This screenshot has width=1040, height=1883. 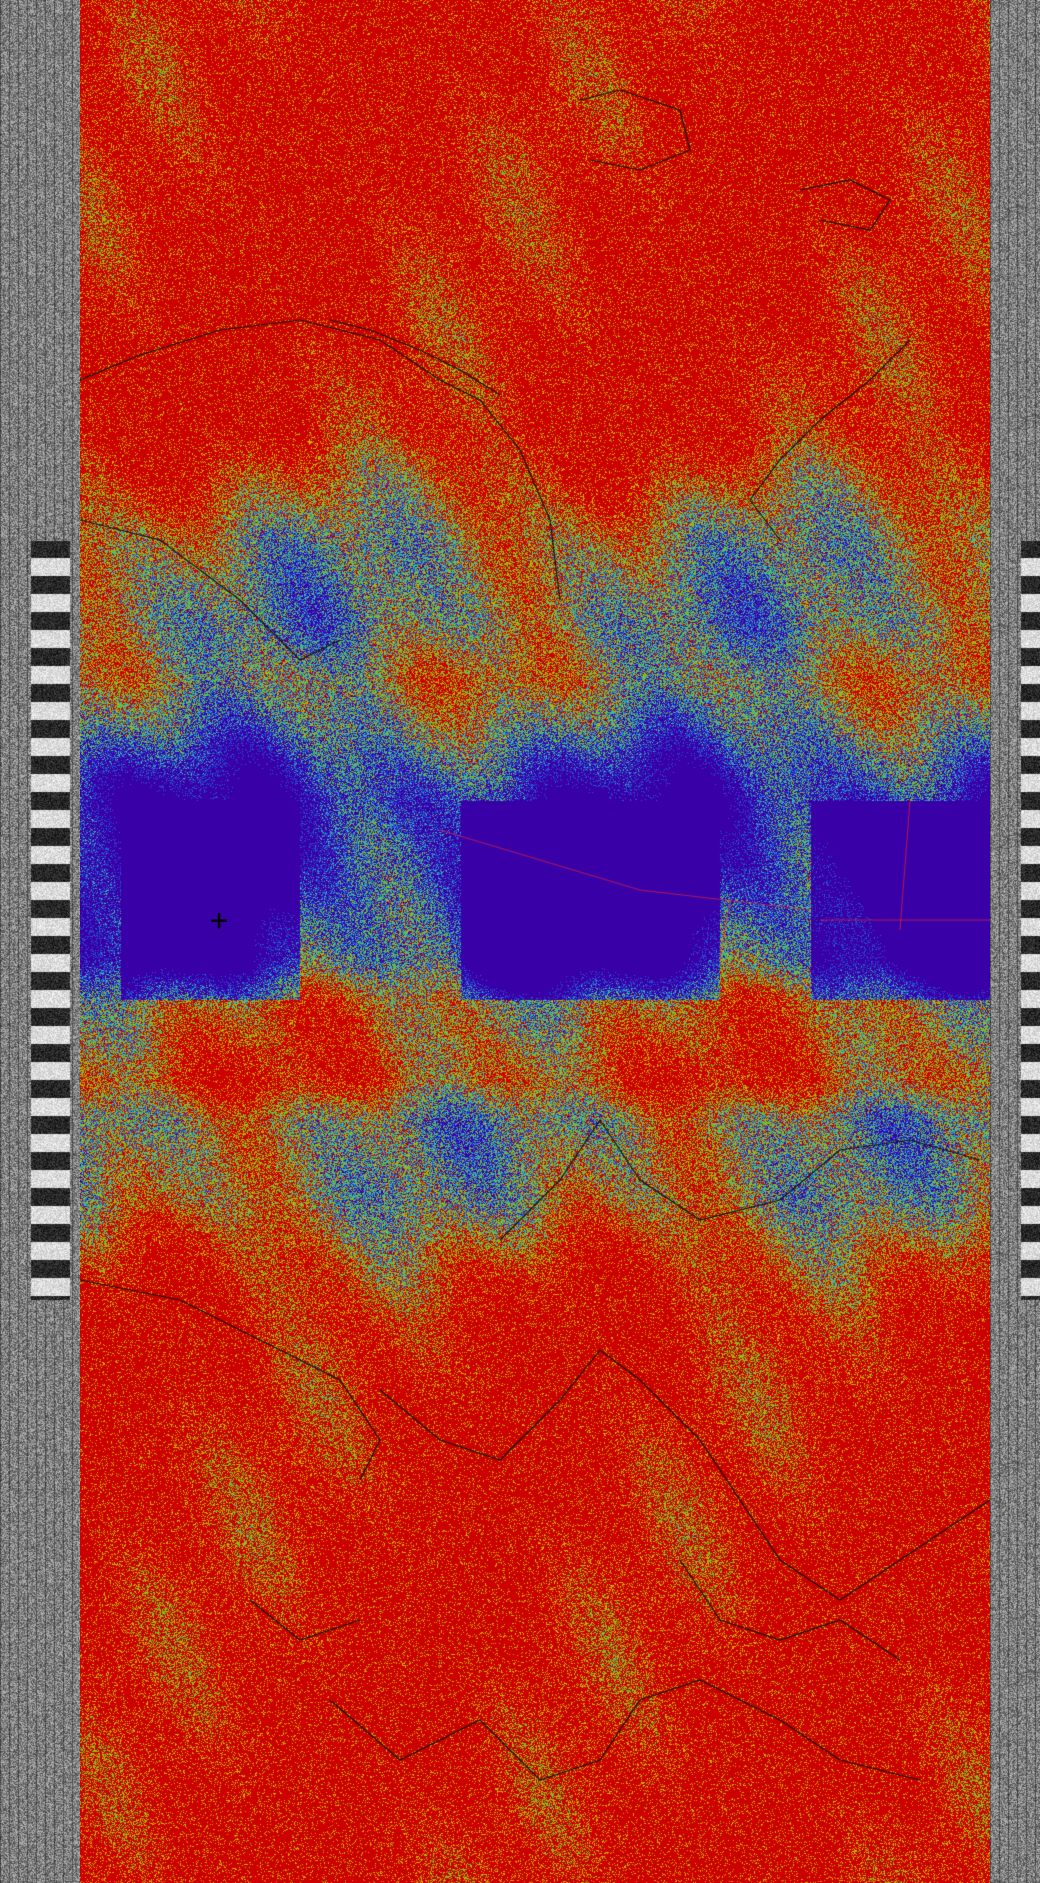 What do you see at coordinates (1015, 941) in the screenshot?
I see `right-telemetry-strip` at bounding box center [1015, 941].